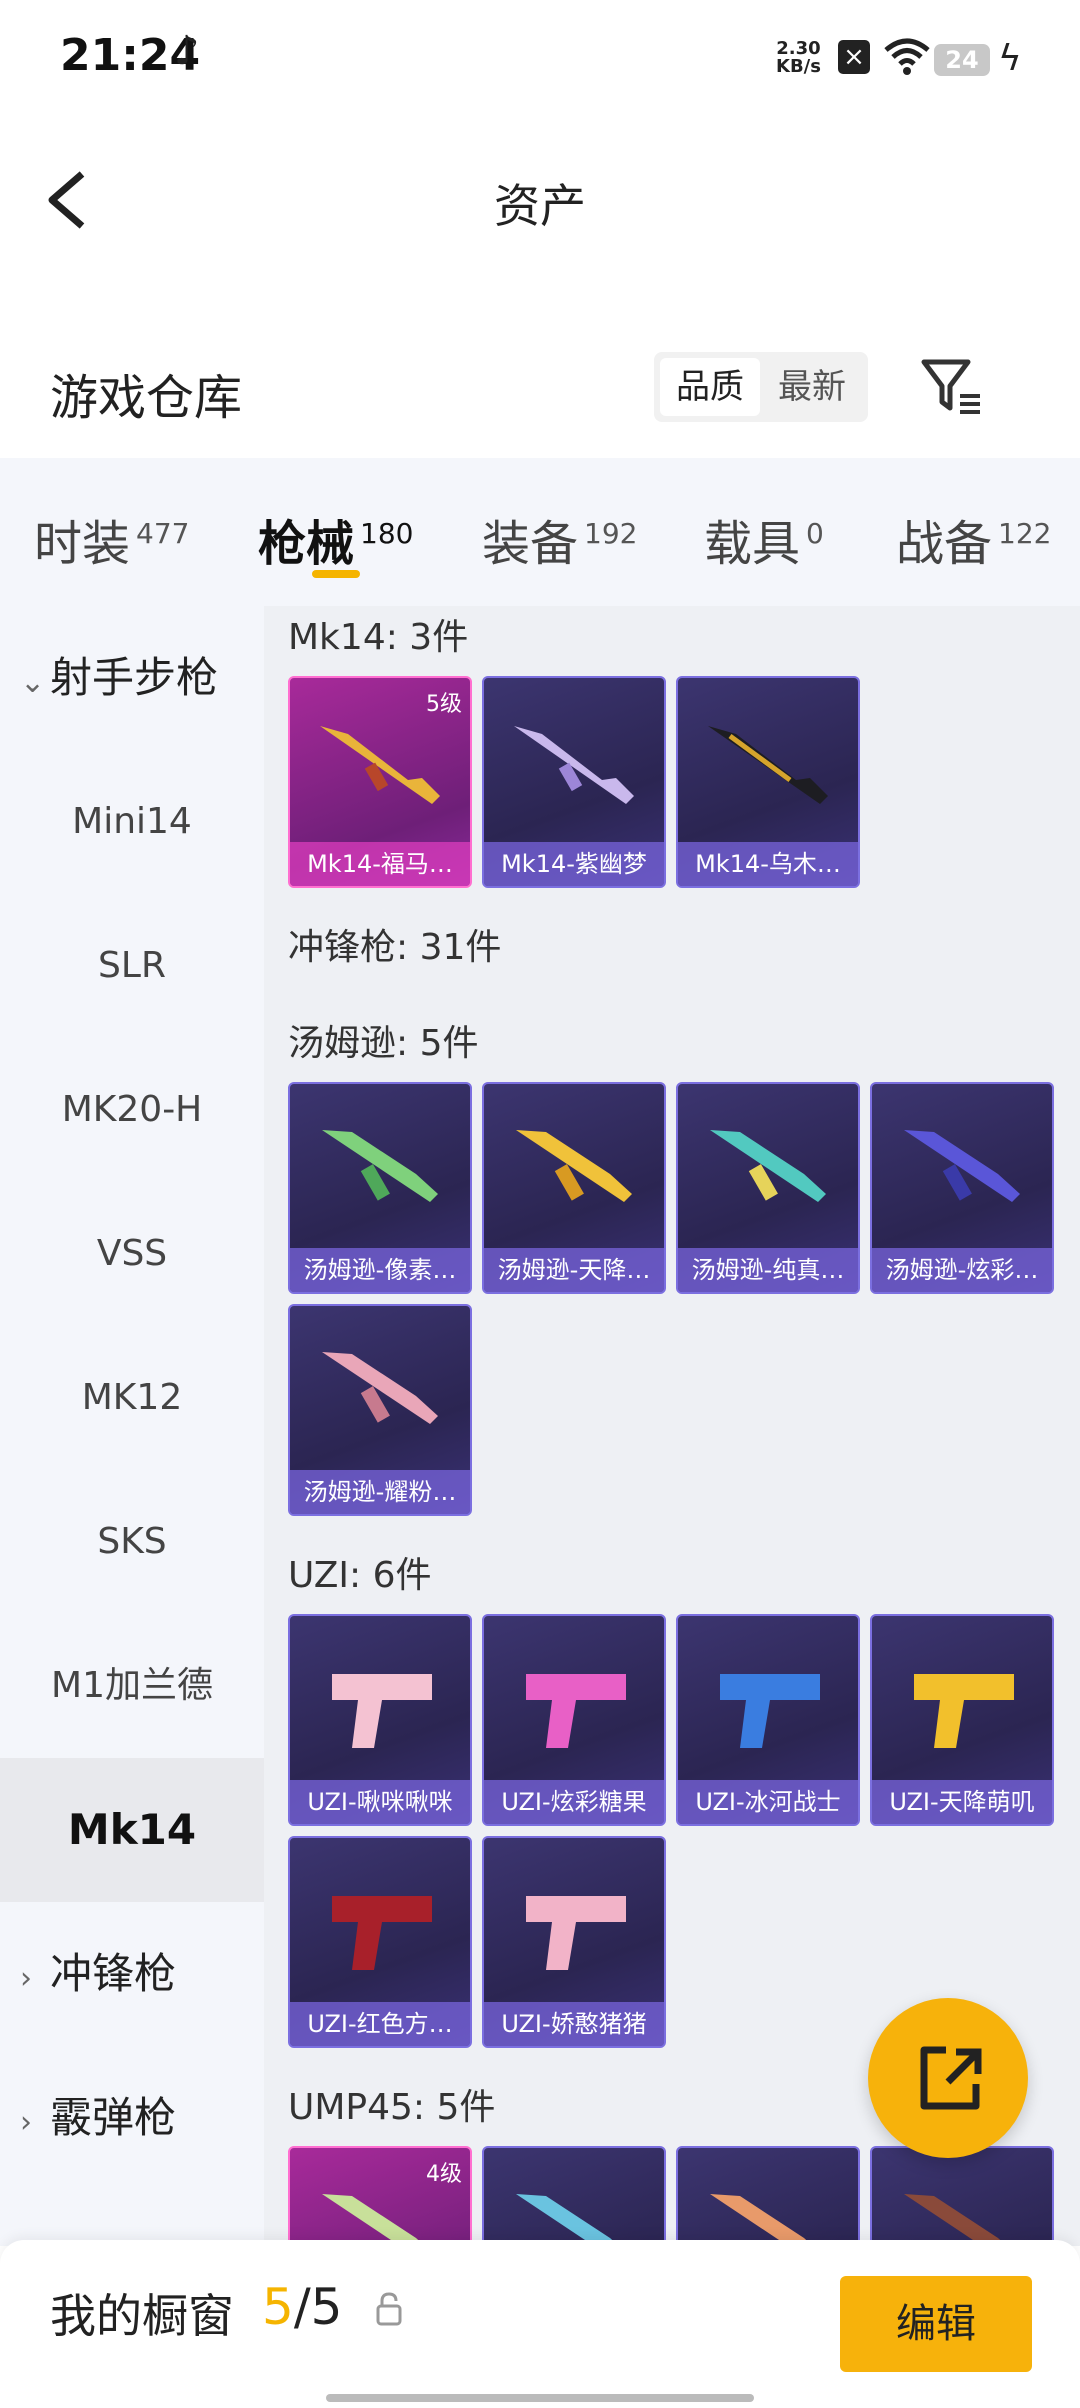 Image resolution: width=1080 pixels, height=2408 pixels. Describe the element at coordinates (132, 1830) in the screenshot. I see `sidebar-item-mk14: Mk14` at that location.